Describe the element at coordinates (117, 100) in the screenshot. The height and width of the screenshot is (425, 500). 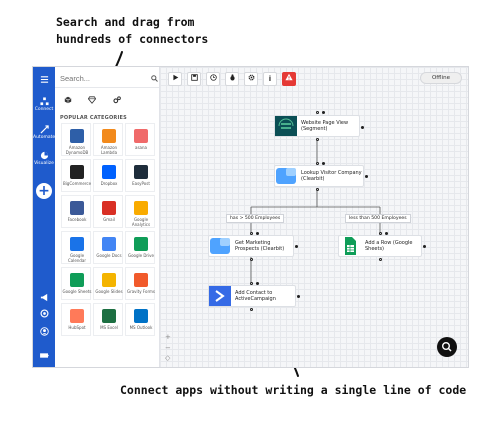
I see `gears-icon` at that location.